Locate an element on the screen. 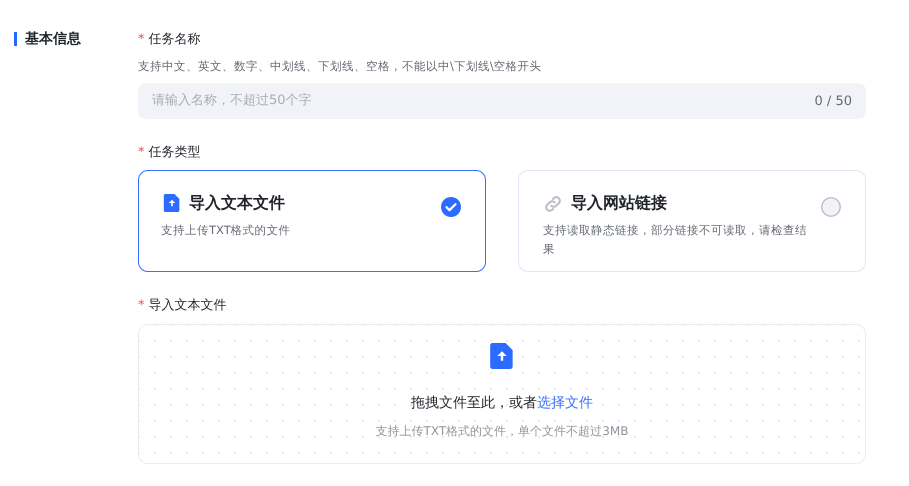  hint-text: 支持中文、英文、数字、中划线、下划线、空格，不能以中\下划线\空格开头 is located at coordinates (340, 66).